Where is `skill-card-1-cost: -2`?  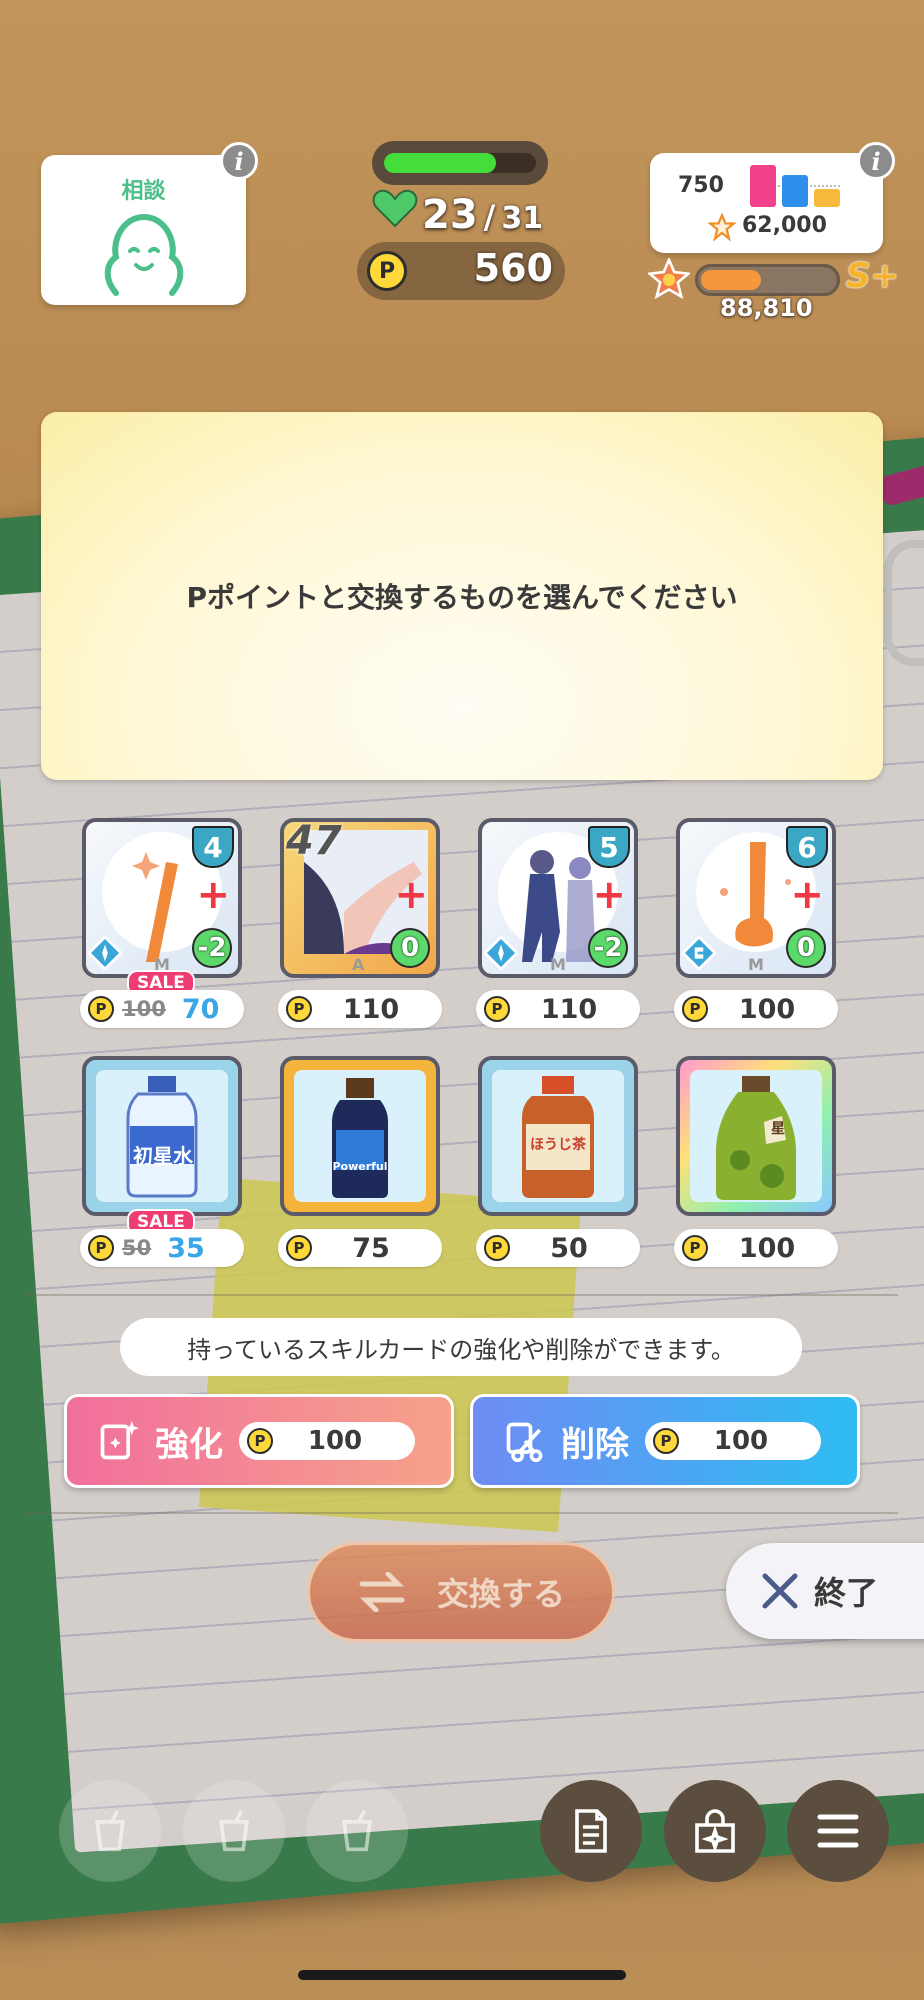 skill-card-1-cost: -2 is located at coordinates (212, 948).